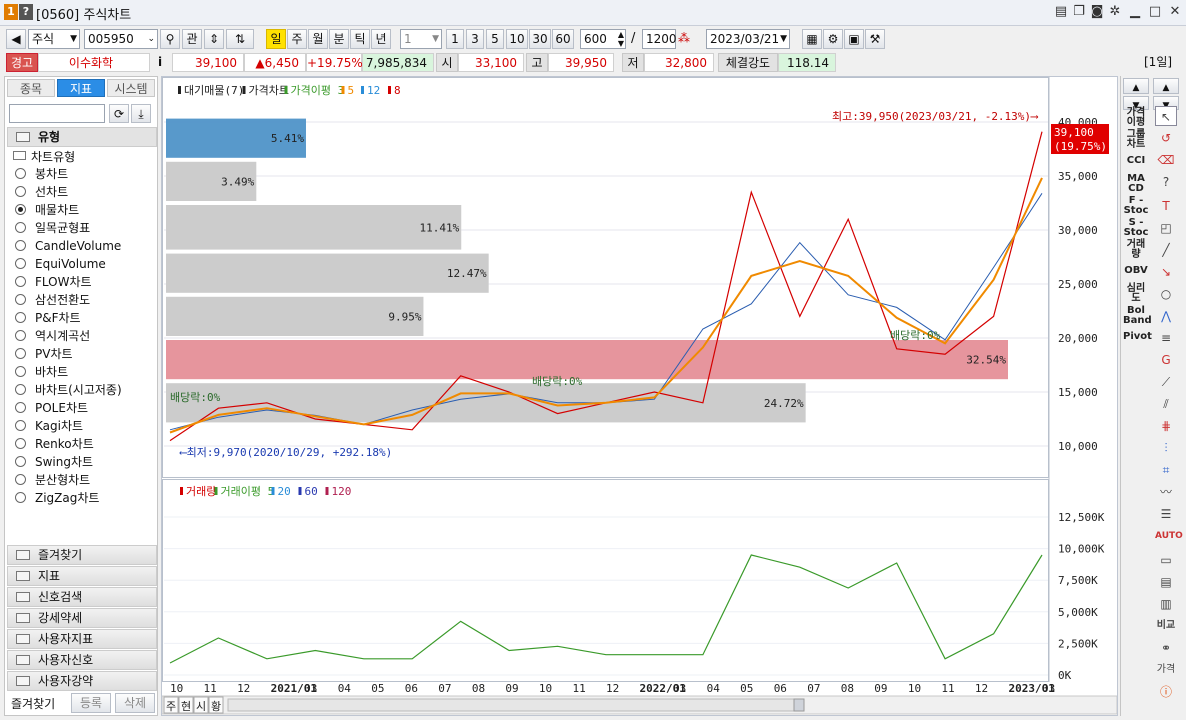 The width and height of the screenshot is (1186, 720). I want to click on refresh-icon: ⁂, so click(687, 40).